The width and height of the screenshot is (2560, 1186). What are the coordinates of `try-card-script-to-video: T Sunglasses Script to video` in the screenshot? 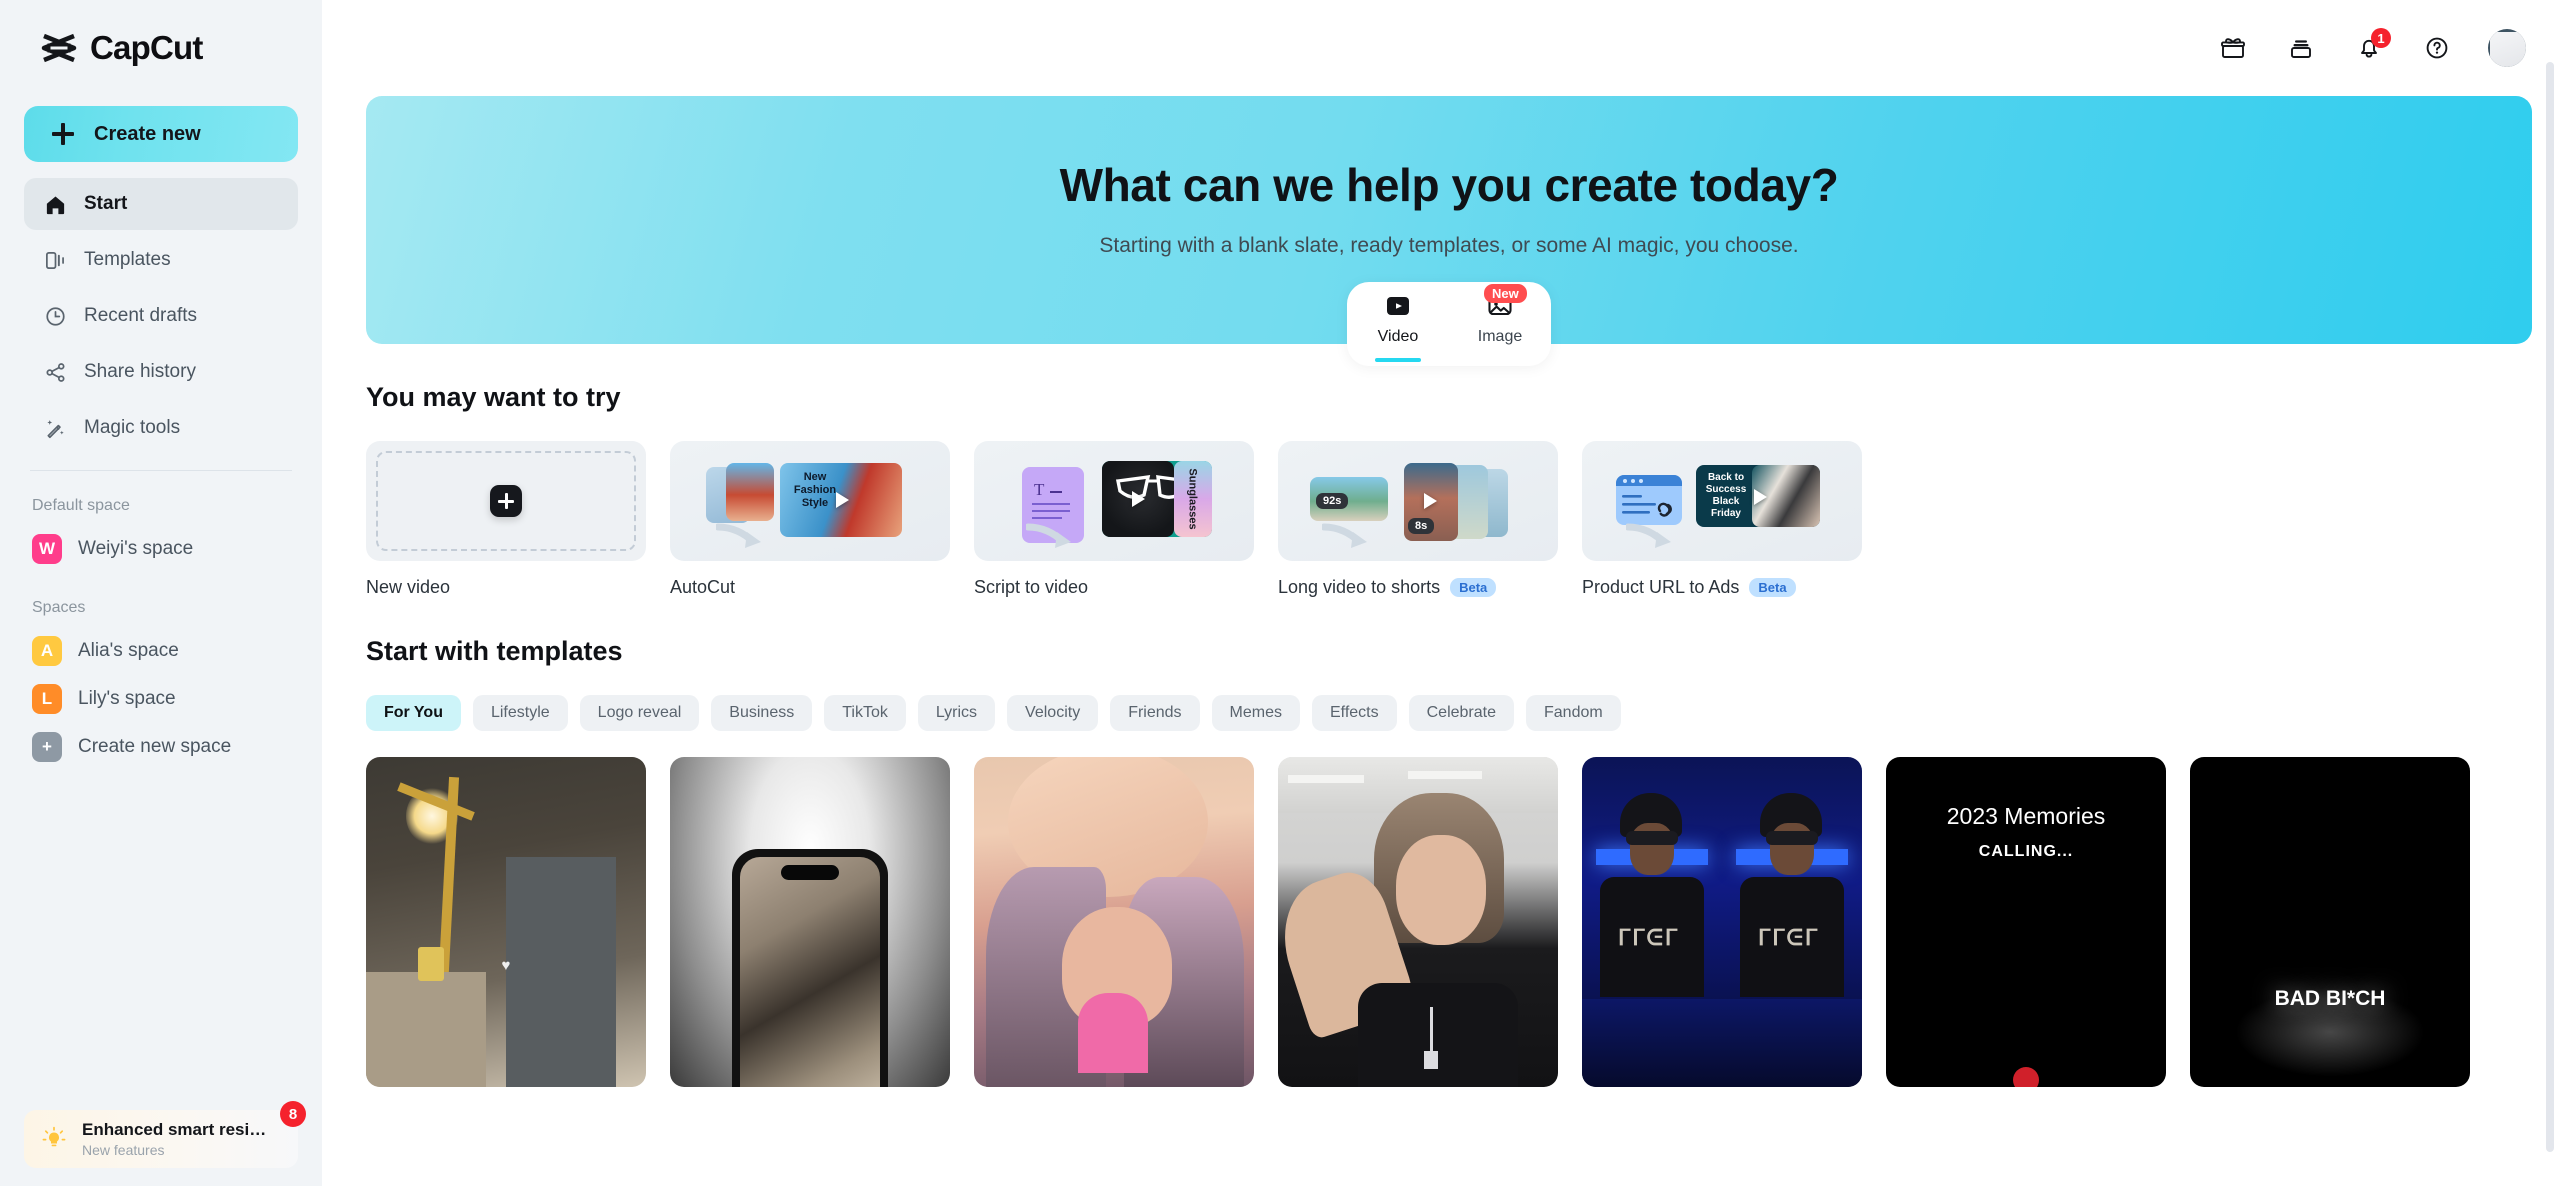 It's located at (1114, 519).